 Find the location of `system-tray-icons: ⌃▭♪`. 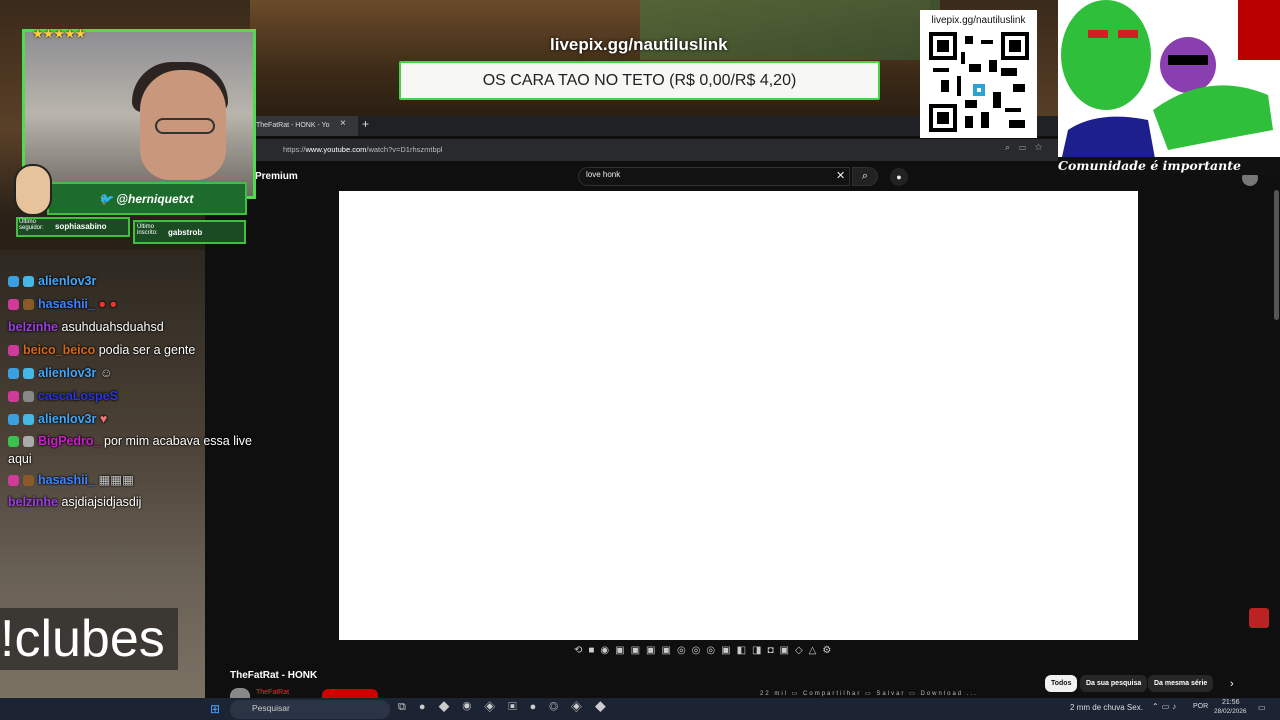

system-tray-icons: ⌃▭♪ is located at coordinates (1165, 706).